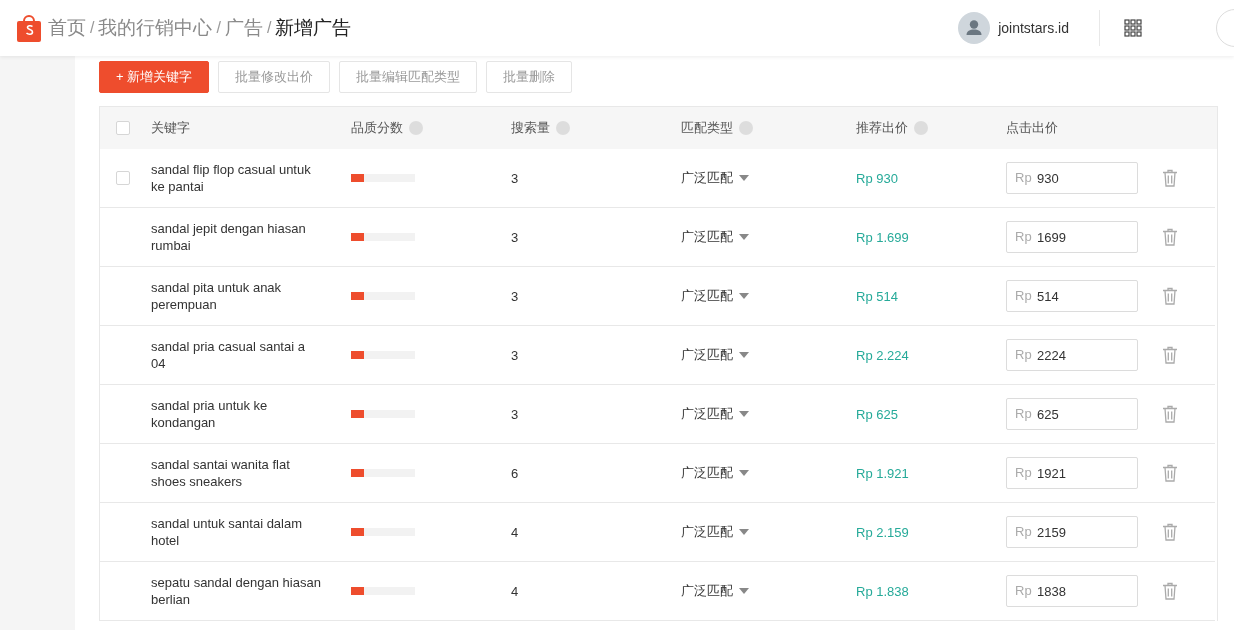 The width and height of the screenshot is (1234, 630). Describe the element at coordinates (154, 77) in the screenshot. I see `add-keyword-button: + 新增关键字` at that location.